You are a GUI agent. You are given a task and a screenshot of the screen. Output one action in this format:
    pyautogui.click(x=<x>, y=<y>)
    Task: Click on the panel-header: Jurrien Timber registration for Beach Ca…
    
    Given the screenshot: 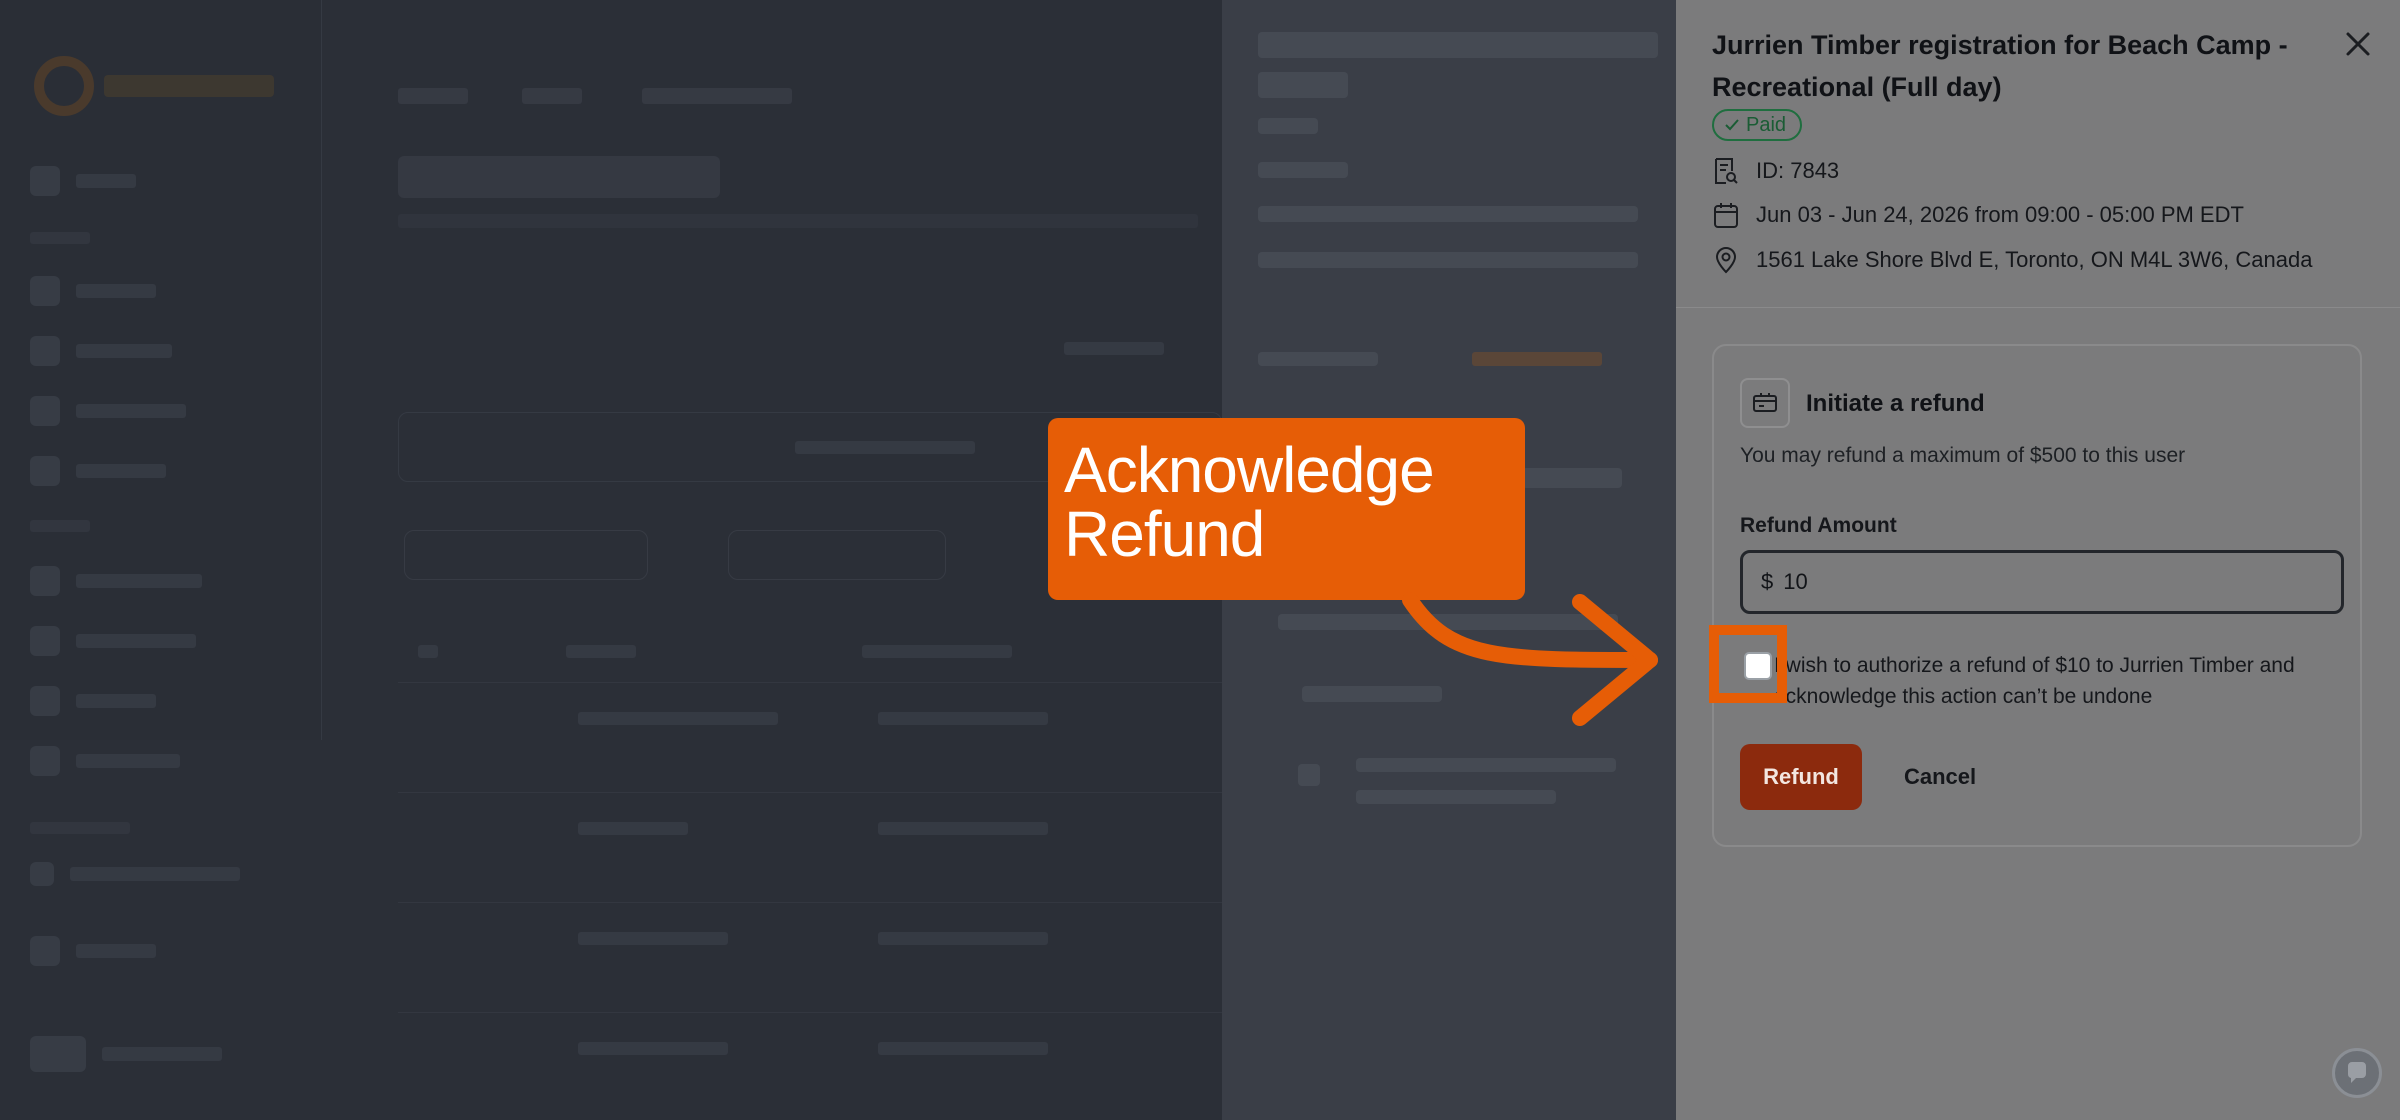 What is the action you would take?
    pyautogui.click(x=2038, y=154)
    